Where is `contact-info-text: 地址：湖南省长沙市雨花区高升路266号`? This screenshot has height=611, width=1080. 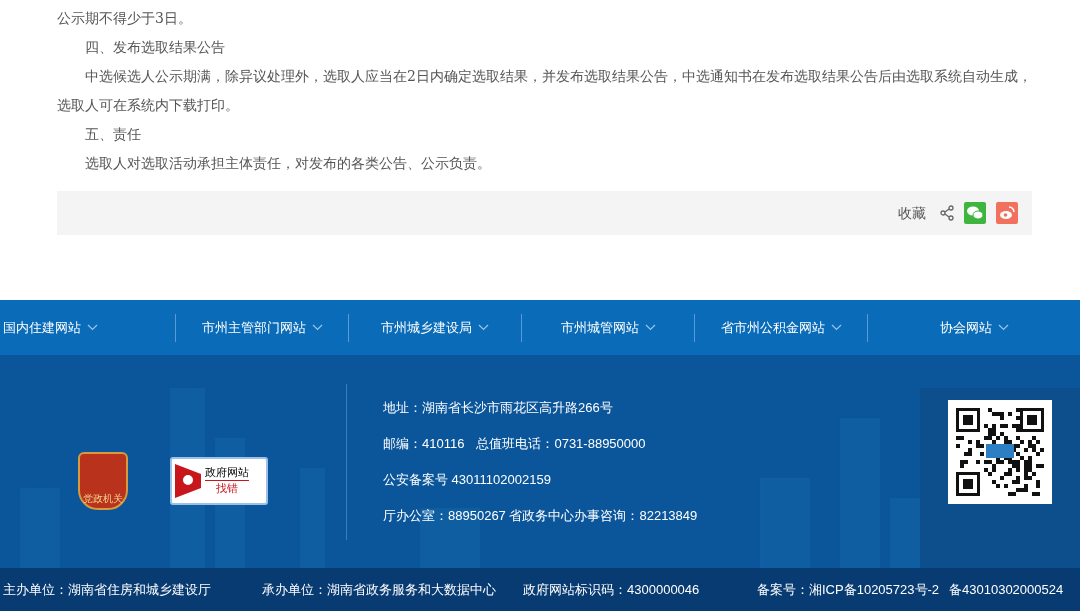
contact-info-text: 地址：湖南省长沙市雨花区高升路266号 is located at coordinates (498, 408).